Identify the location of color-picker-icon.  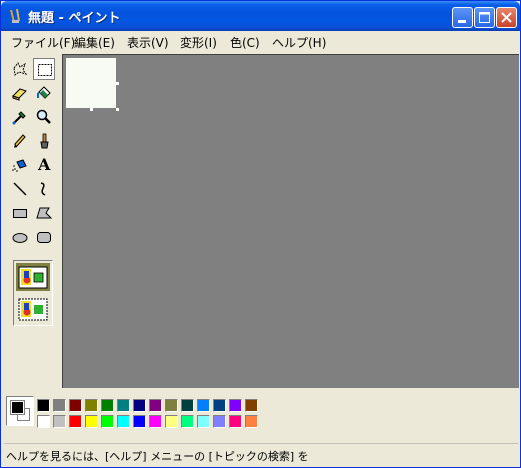
(19, 118).